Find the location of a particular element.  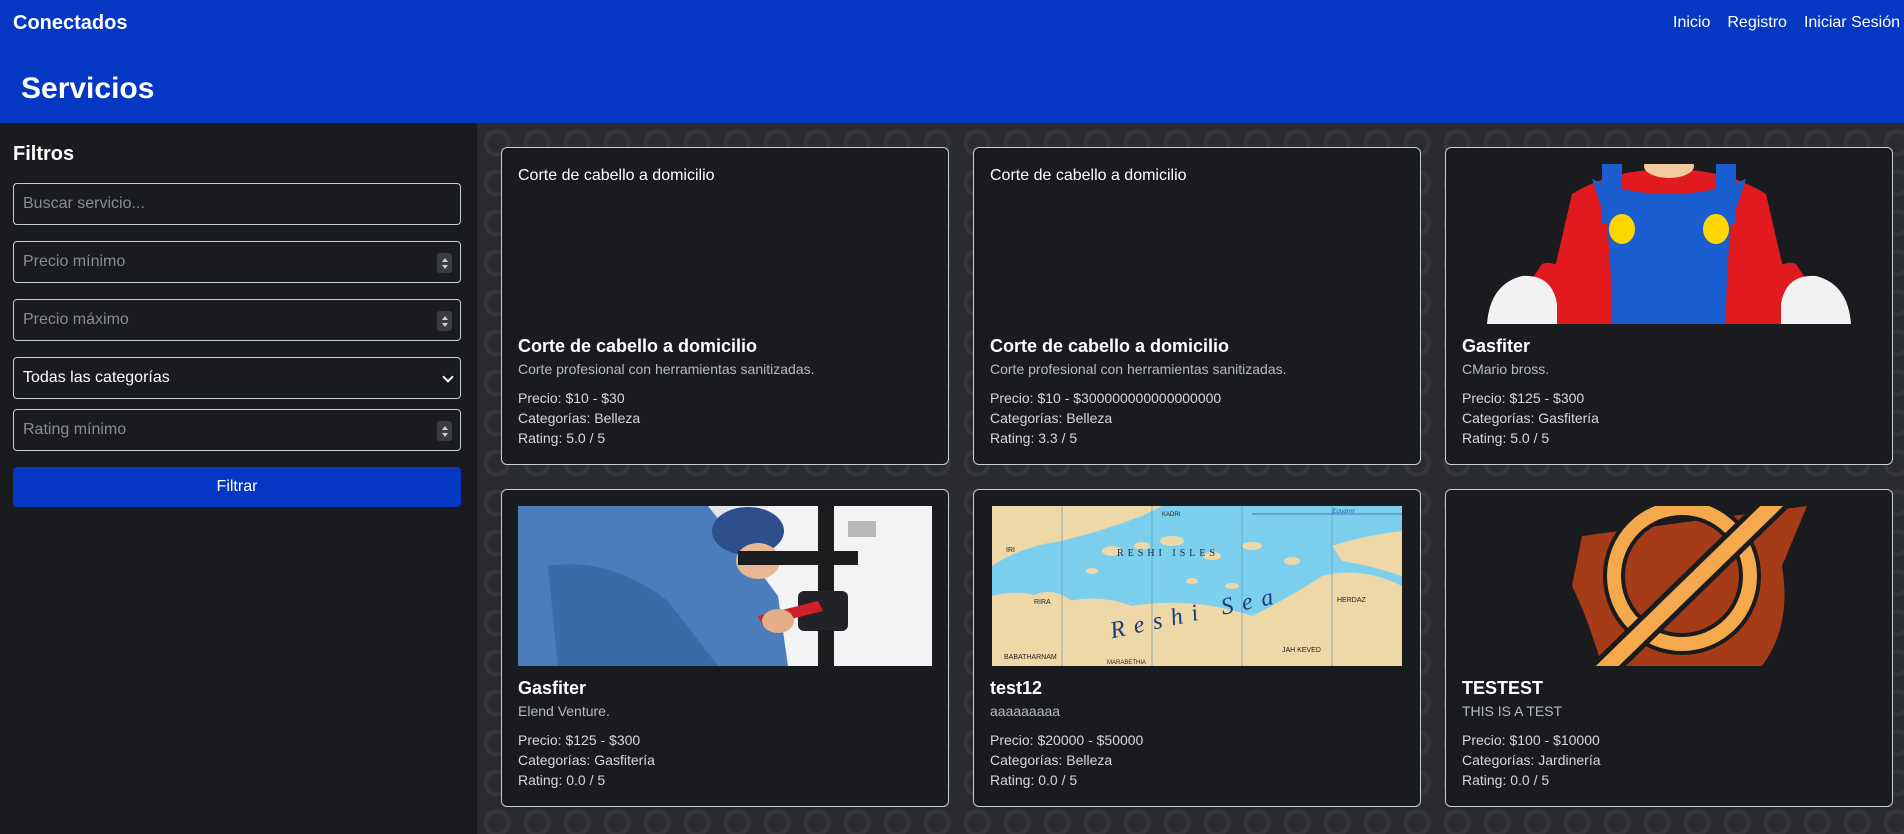

map-label-marabethia: MARABETHIA is located at coordinates (1126, 663).